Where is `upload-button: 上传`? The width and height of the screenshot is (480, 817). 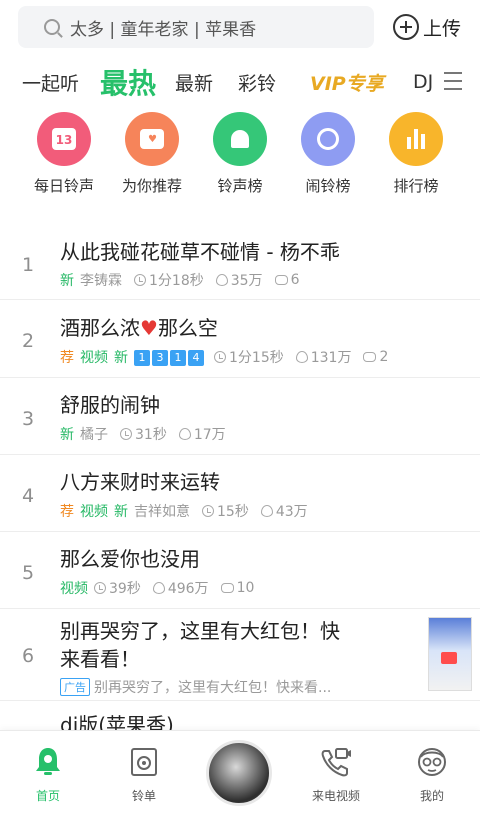
upload-button: 上传 is located at coordinates (427, 27).